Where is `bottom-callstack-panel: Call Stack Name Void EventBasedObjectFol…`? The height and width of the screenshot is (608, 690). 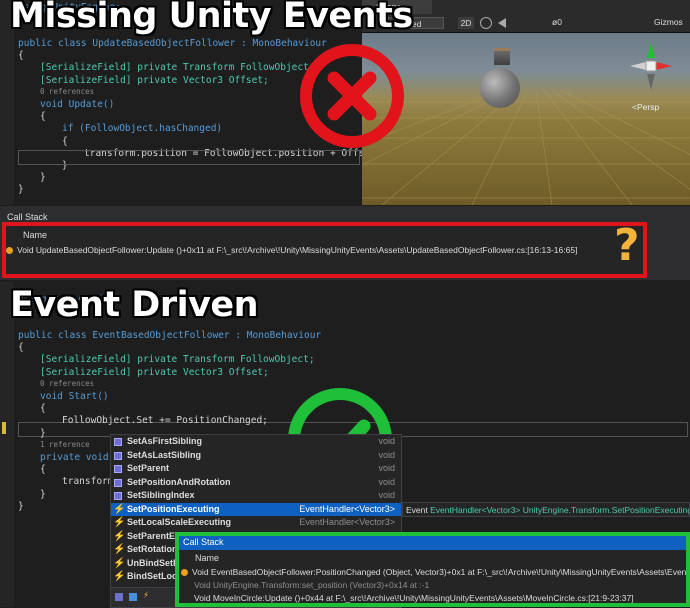
bottom-callstack-panel: Call Stack Name Void EventBasedObjectFol… is located at coordinates (432, 569).